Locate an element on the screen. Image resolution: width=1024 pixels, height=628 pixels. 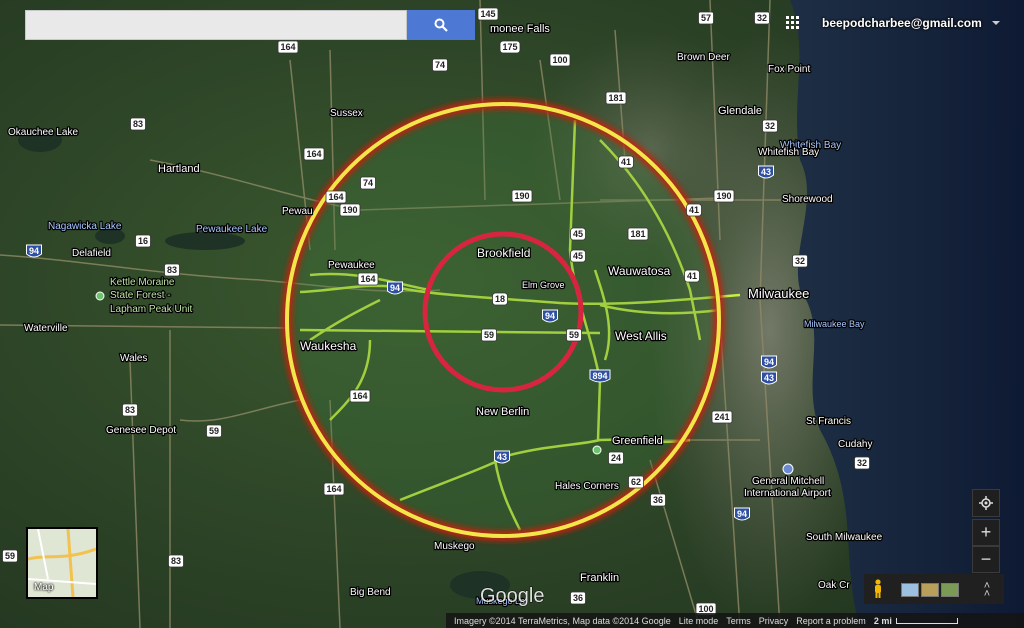
zoom-in-button: + is located at coordinates (986, 532).